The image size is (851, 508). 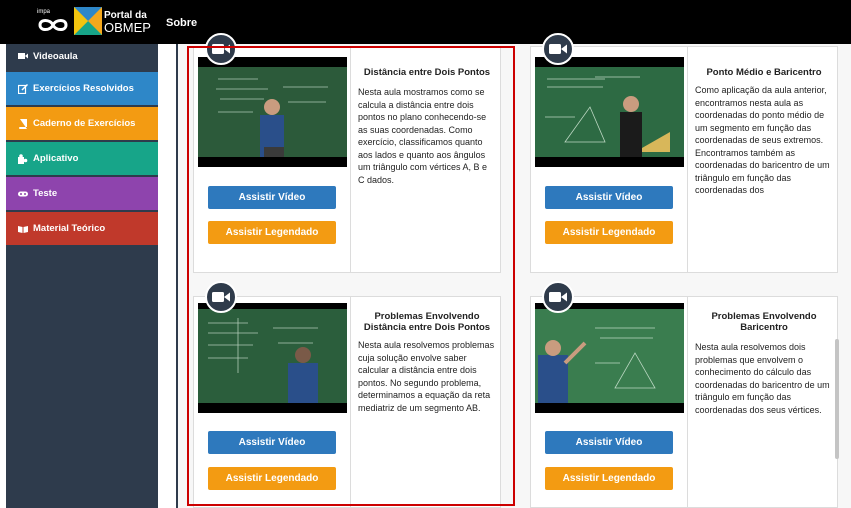 What do you see at coordinates (45, 193) in the screenshot?
I see `sidebar-item-label: Teste` at bounding box center [45, 193].